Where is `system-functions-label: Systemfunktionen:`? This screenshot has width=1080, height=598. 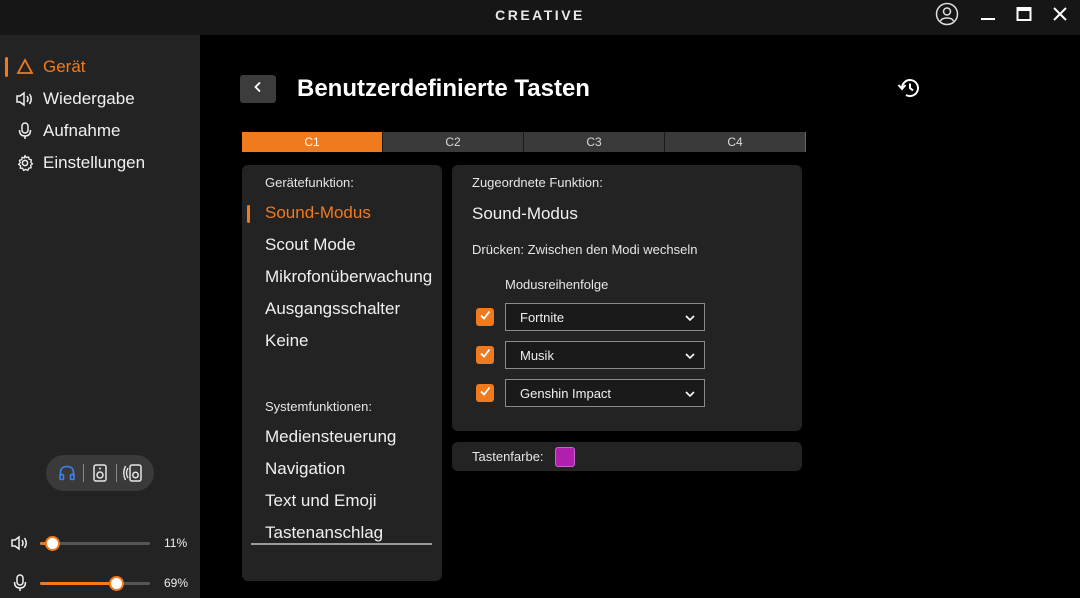 system-functions-label: Systemfunktionen: is located at coordinates (318, 406).